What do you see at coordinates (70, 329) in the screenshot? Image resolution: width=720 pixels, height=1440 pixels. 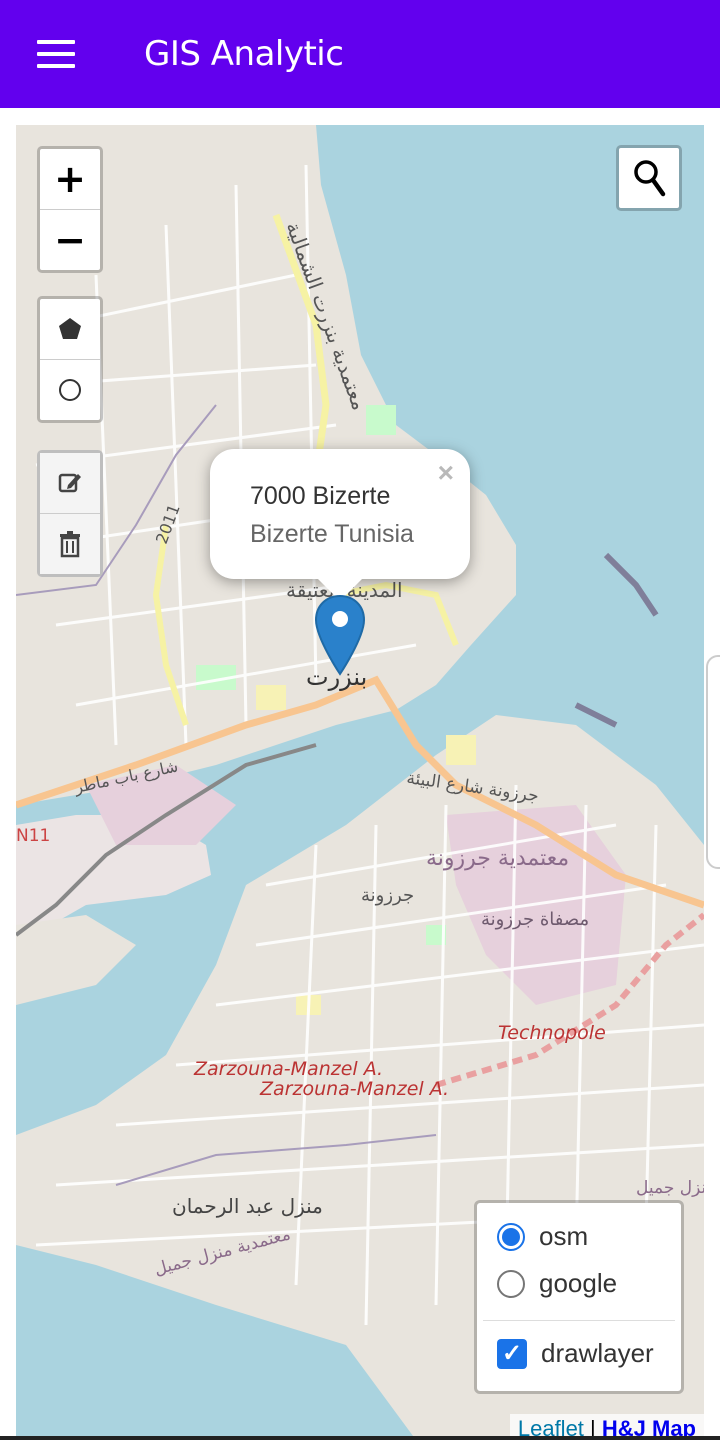 I see `polygon-icon` at bounding box center [70, 329].